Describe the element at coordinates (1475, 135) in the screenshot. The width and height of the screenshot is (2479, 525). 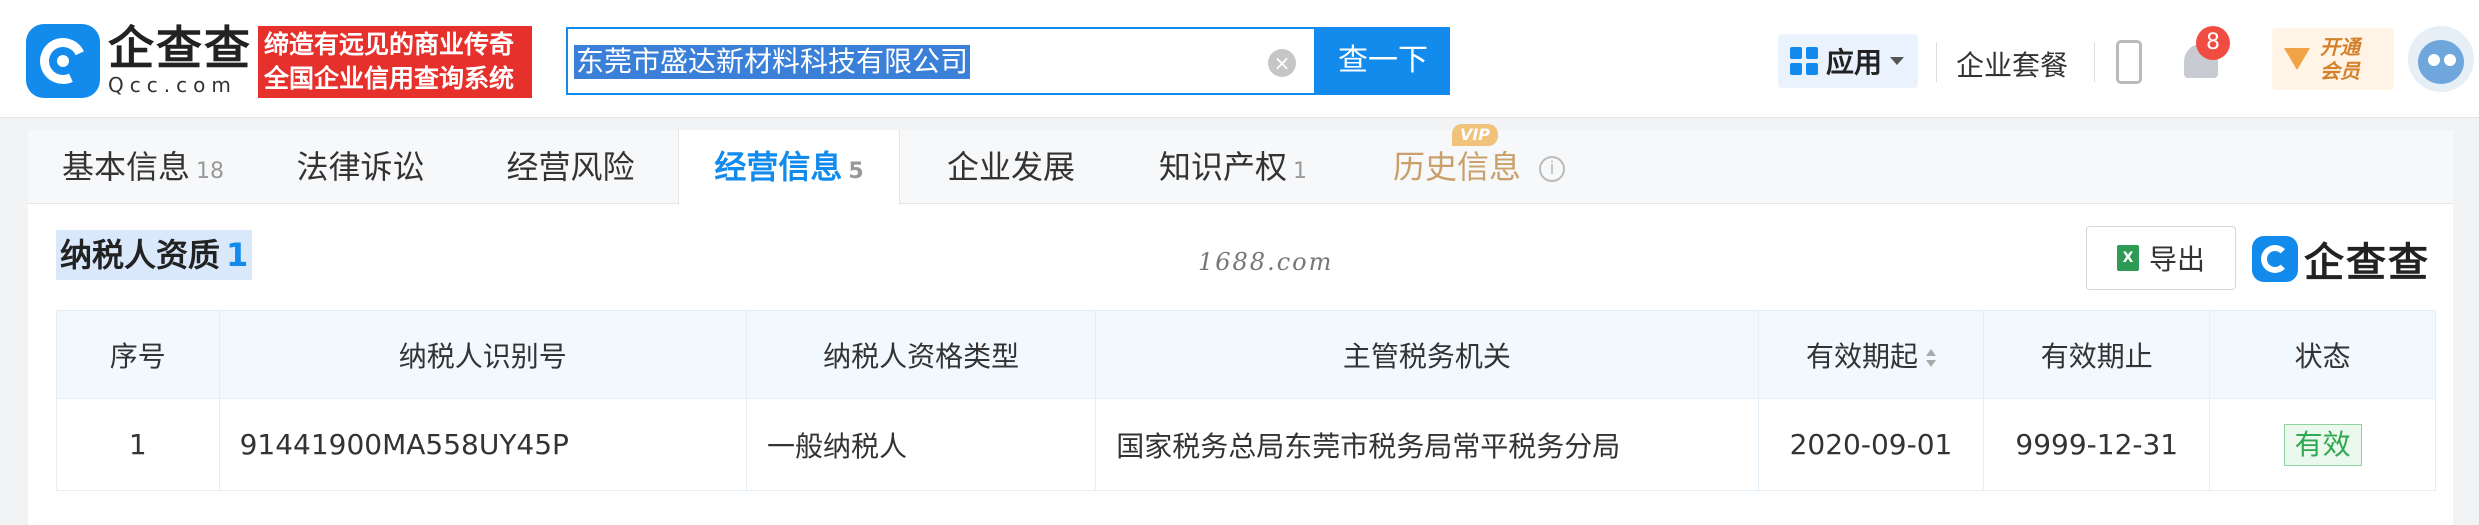
I see `vip-tag: VIP` at that location.